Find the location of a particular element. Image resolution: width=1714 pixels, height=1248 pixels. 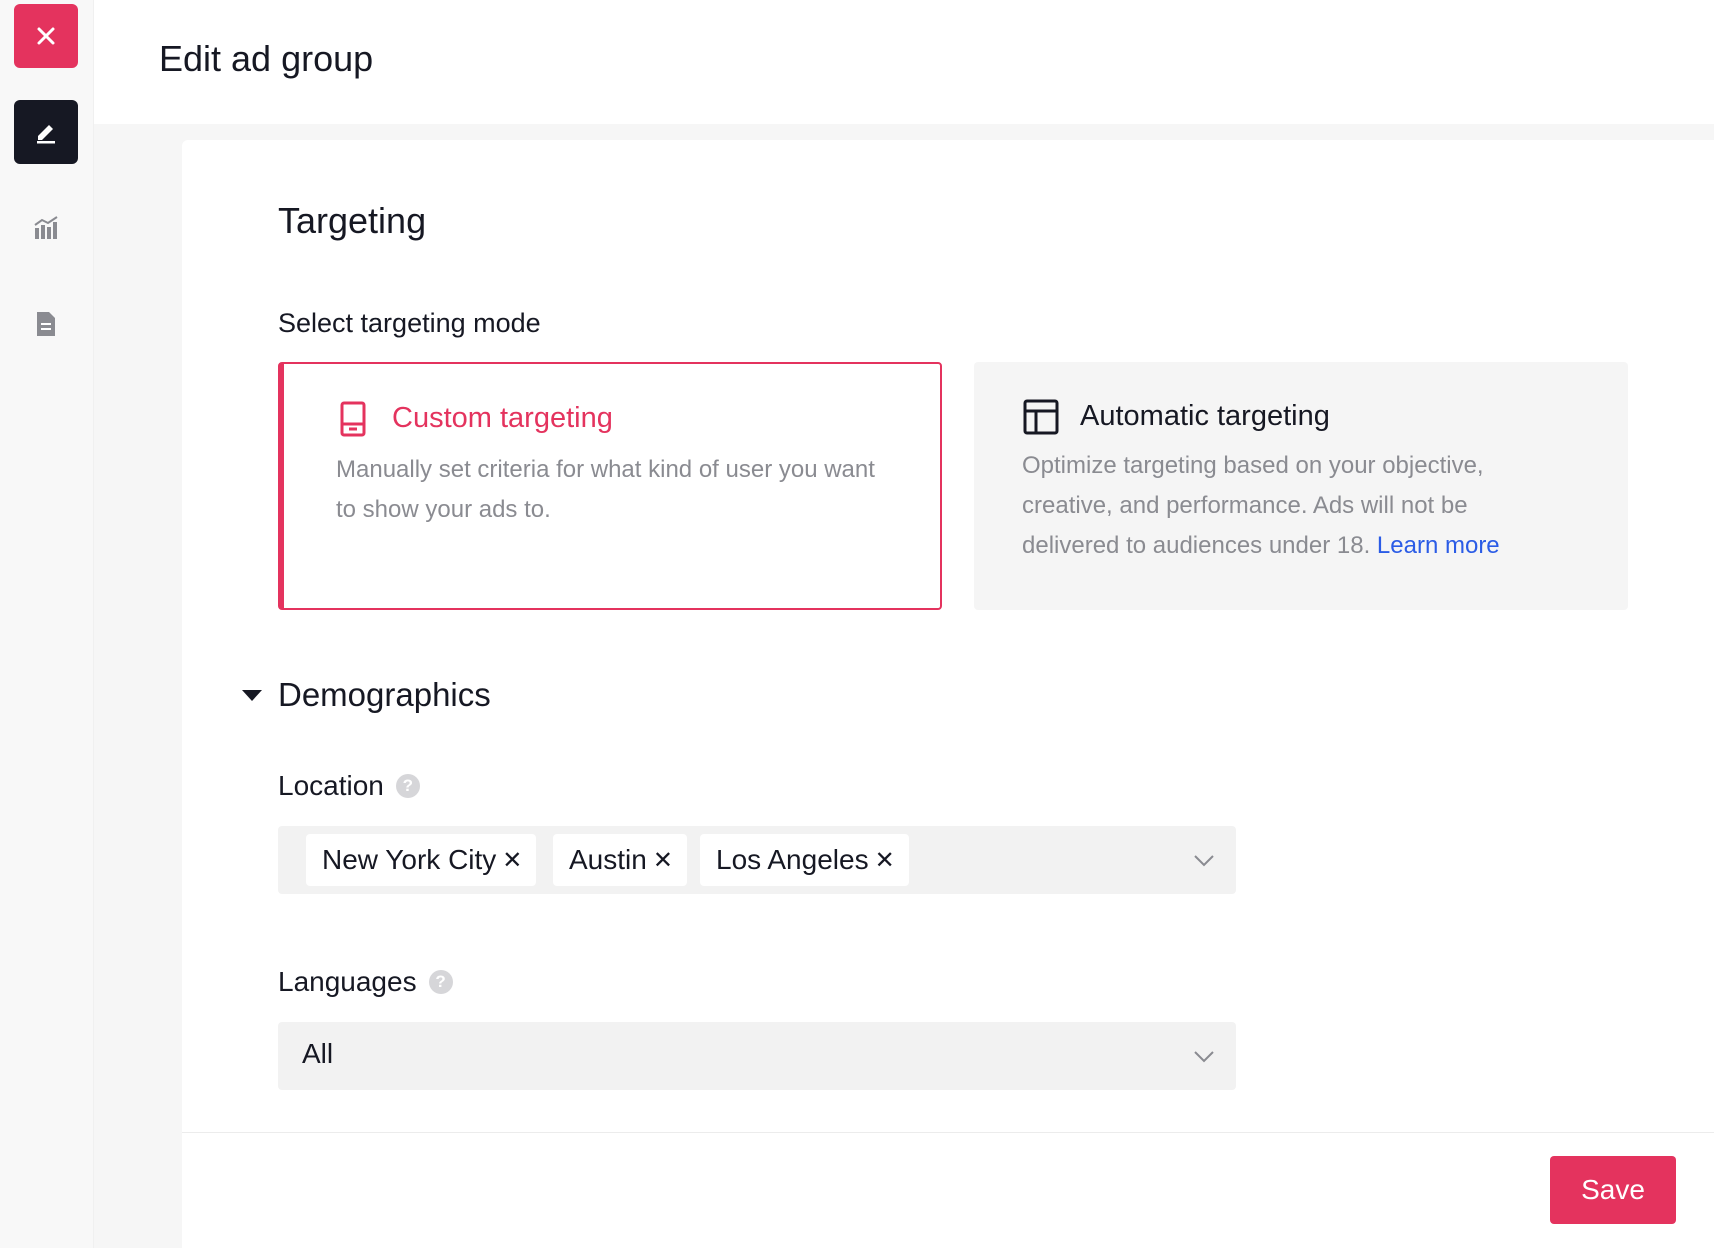

edit-nav-button is located at coordinates (46, 132).